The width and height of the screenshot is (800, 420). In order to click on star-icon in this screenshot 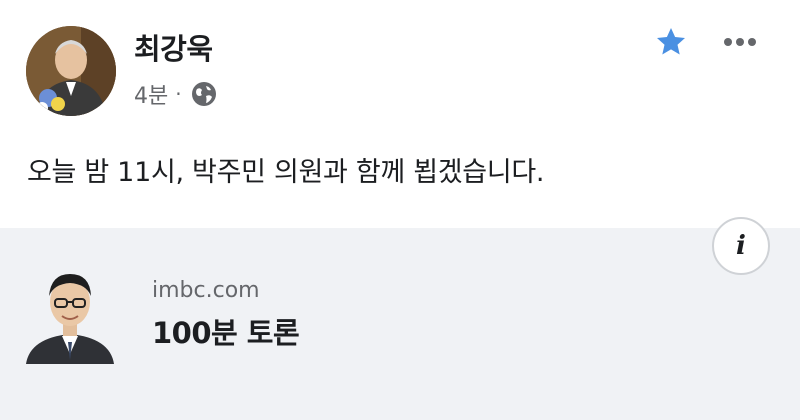, I will do `click(671, 42)`.